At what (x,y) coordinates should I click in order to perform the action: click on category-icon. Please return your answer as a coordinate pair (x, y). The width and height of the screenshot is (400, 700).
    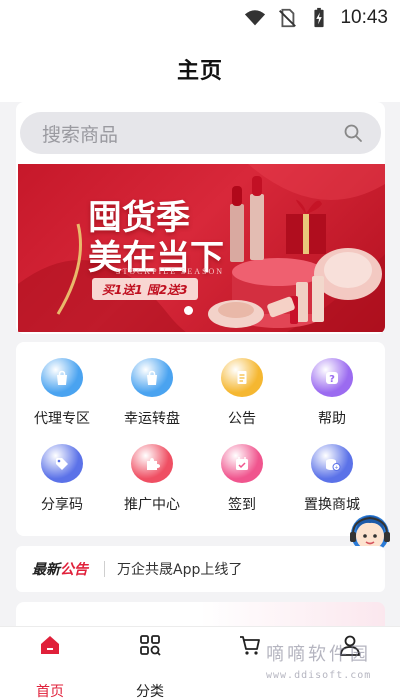
    Looking at the image, I should click on (150, 645).